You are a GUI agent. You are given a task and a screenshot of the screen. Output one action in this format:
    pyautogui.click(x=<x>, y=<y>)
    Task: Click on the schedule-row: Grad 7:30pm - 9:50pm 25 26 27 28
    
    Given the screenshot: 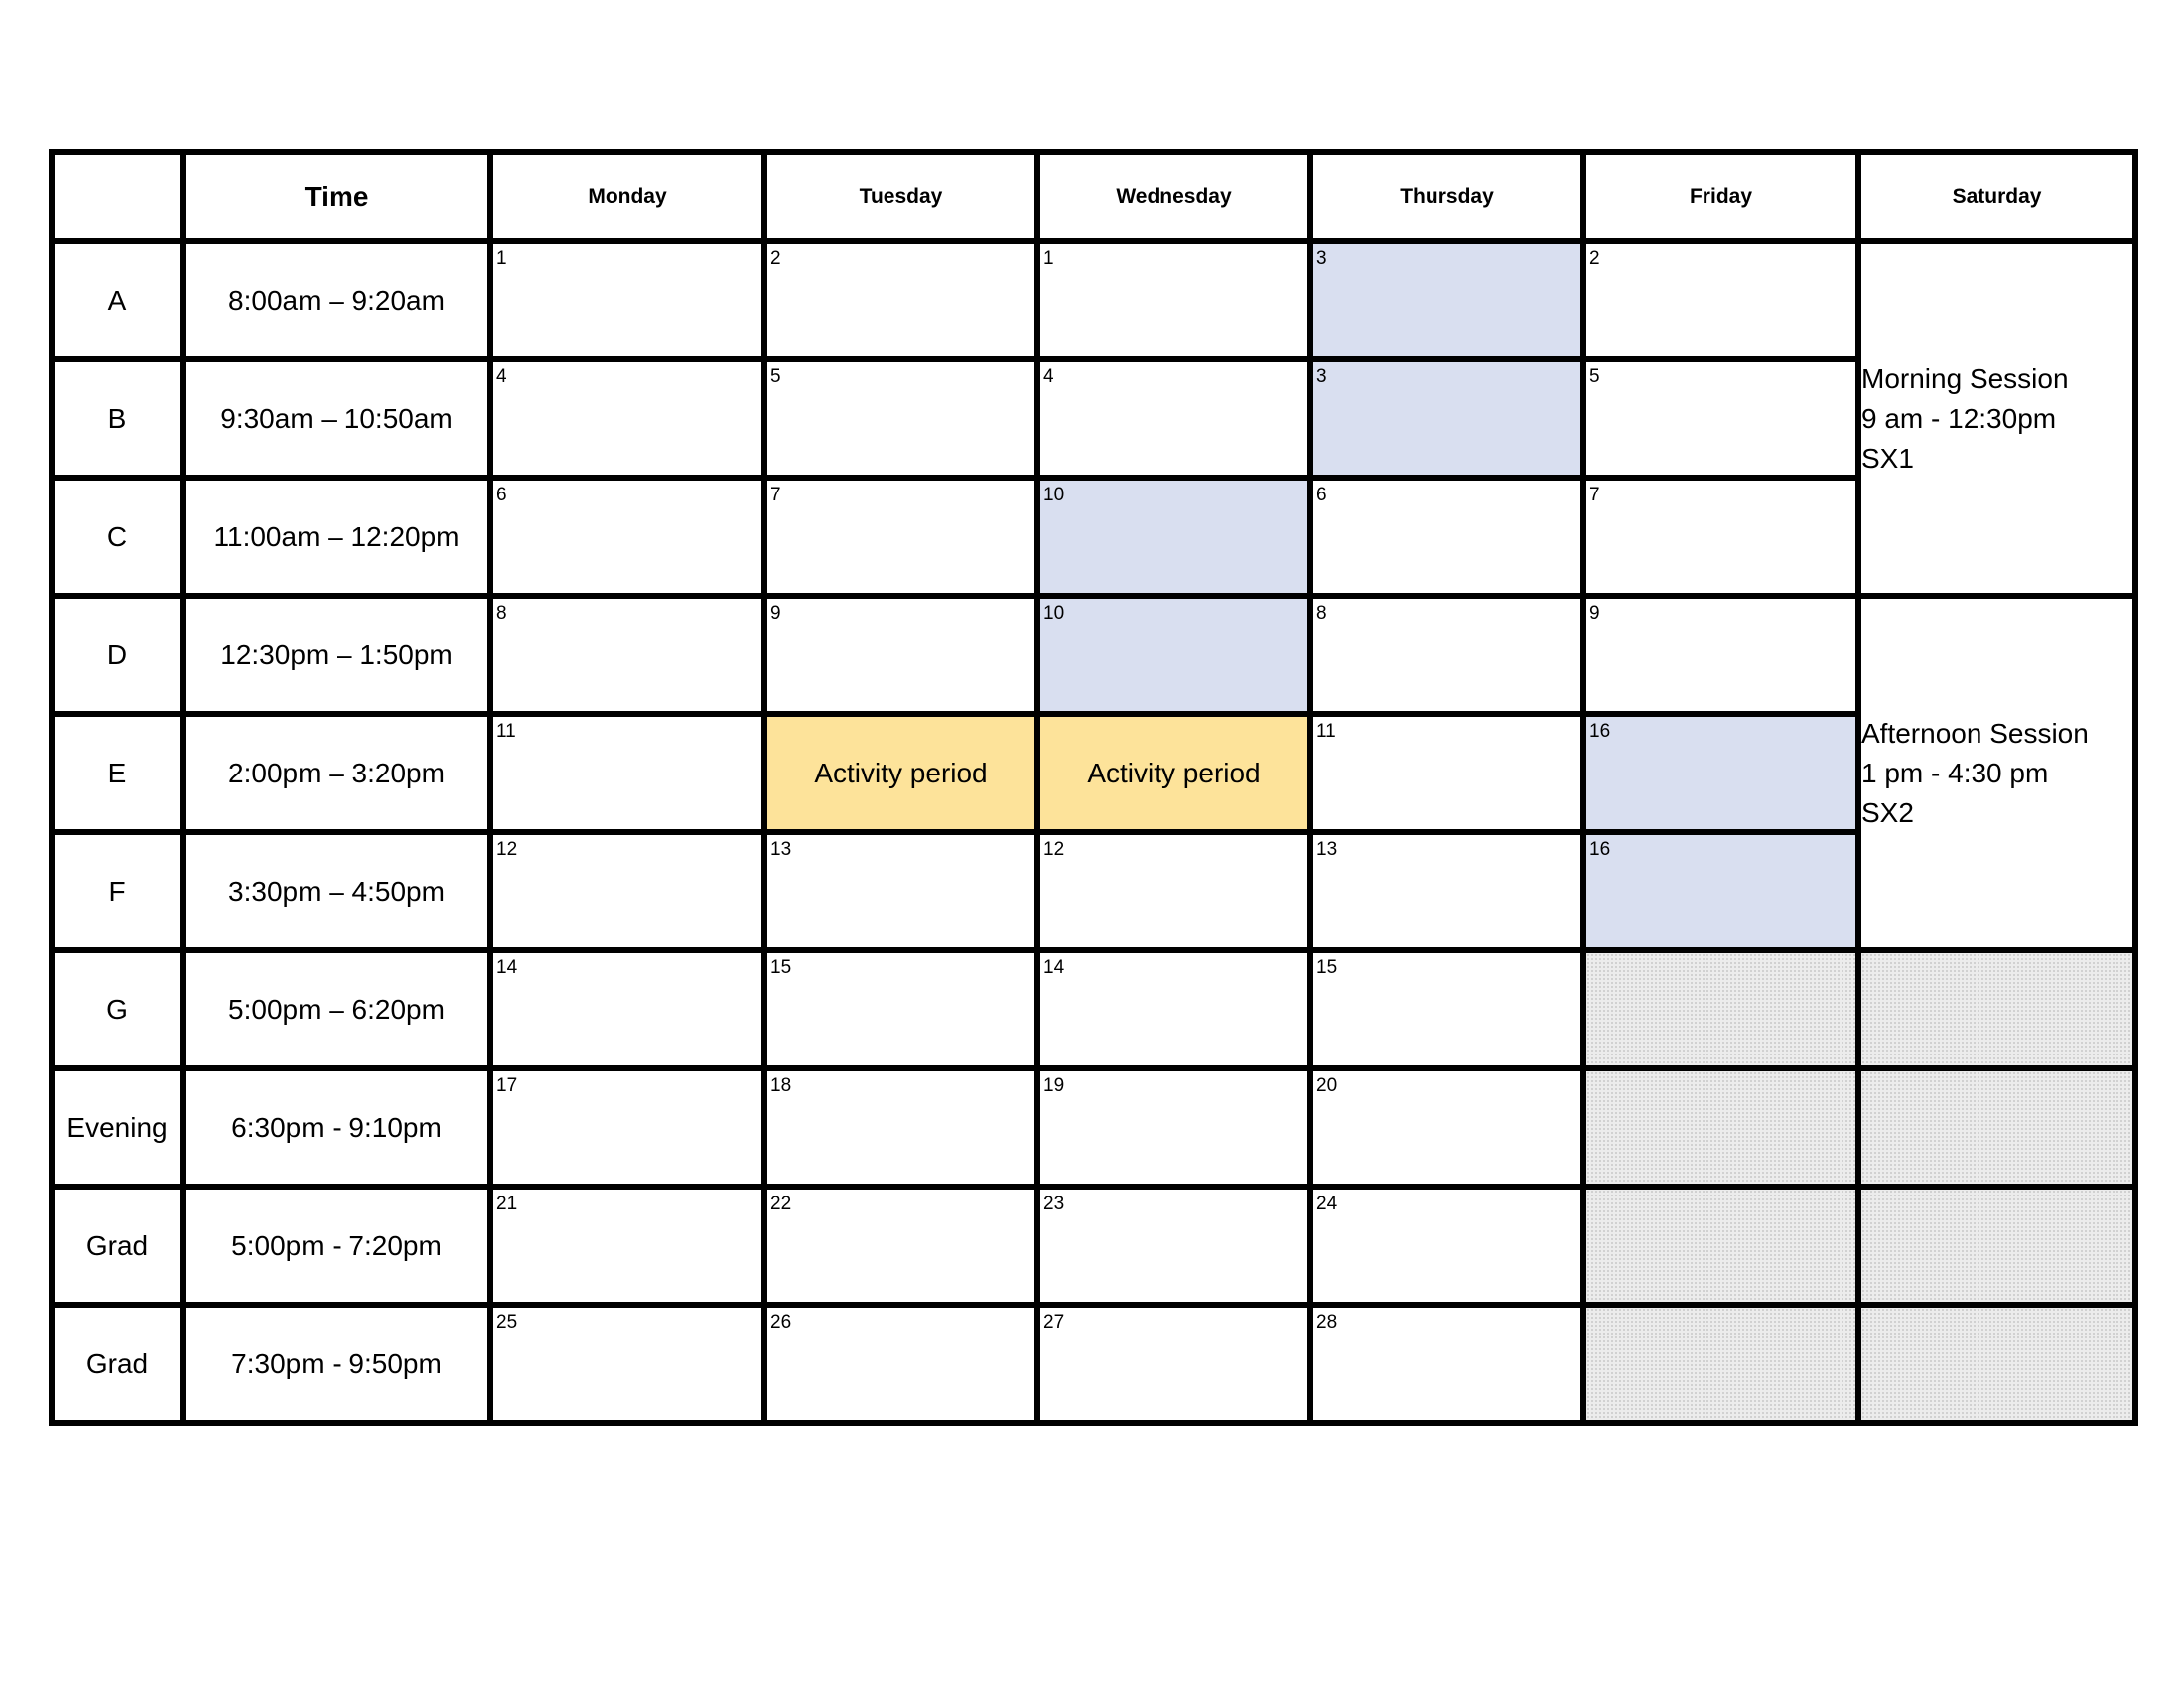 What is the action you would take?
    pyautogui.click(x=1093, y=1364)
    